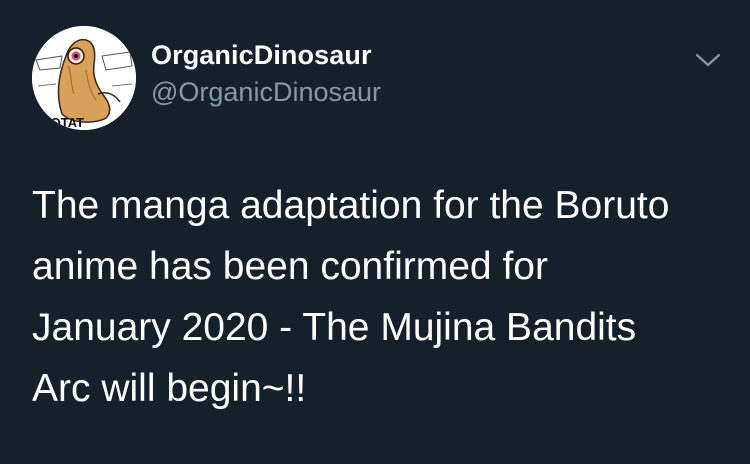  What do you see at coordinates (708, 60) in the screenshot?
I see `chevron-down-icon` at bounding box center [708, 60].